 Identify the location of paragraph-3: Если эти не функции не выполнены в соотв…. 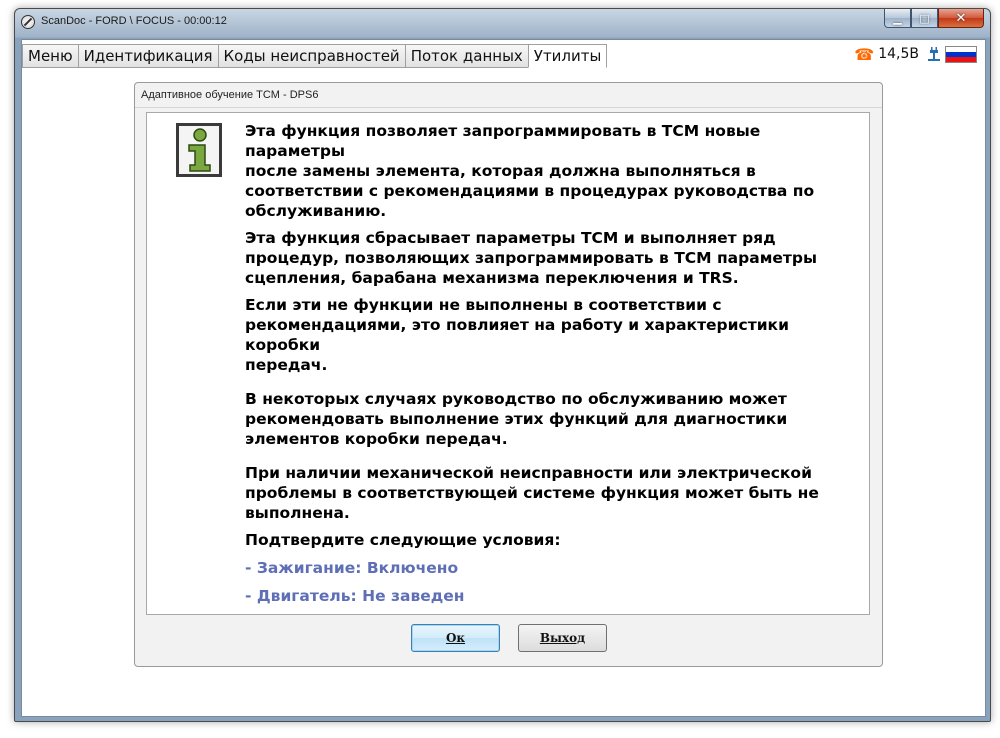
(517, 335).